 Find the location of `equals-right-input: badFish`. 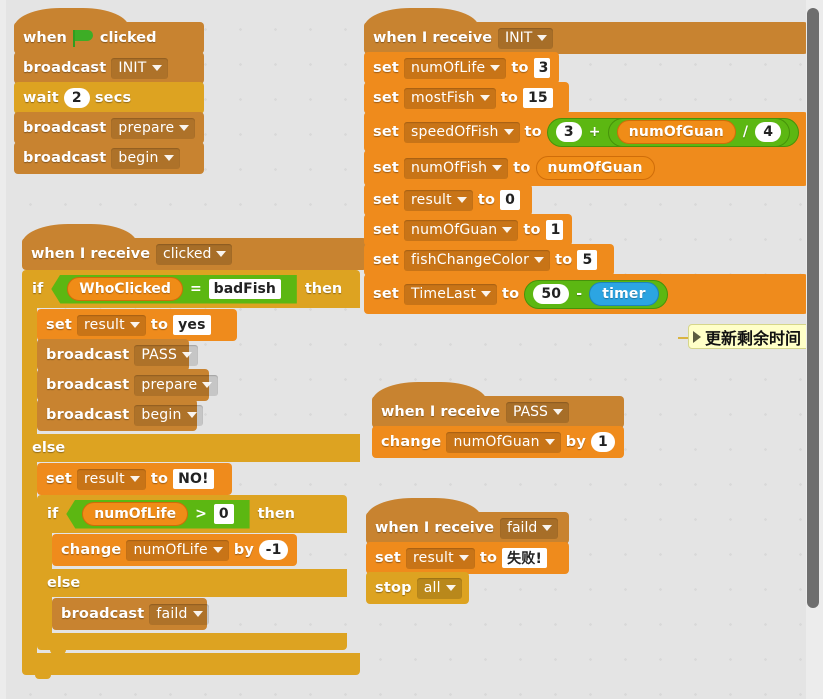

equals-right-input: badFish is located at coordinates (244, 289).